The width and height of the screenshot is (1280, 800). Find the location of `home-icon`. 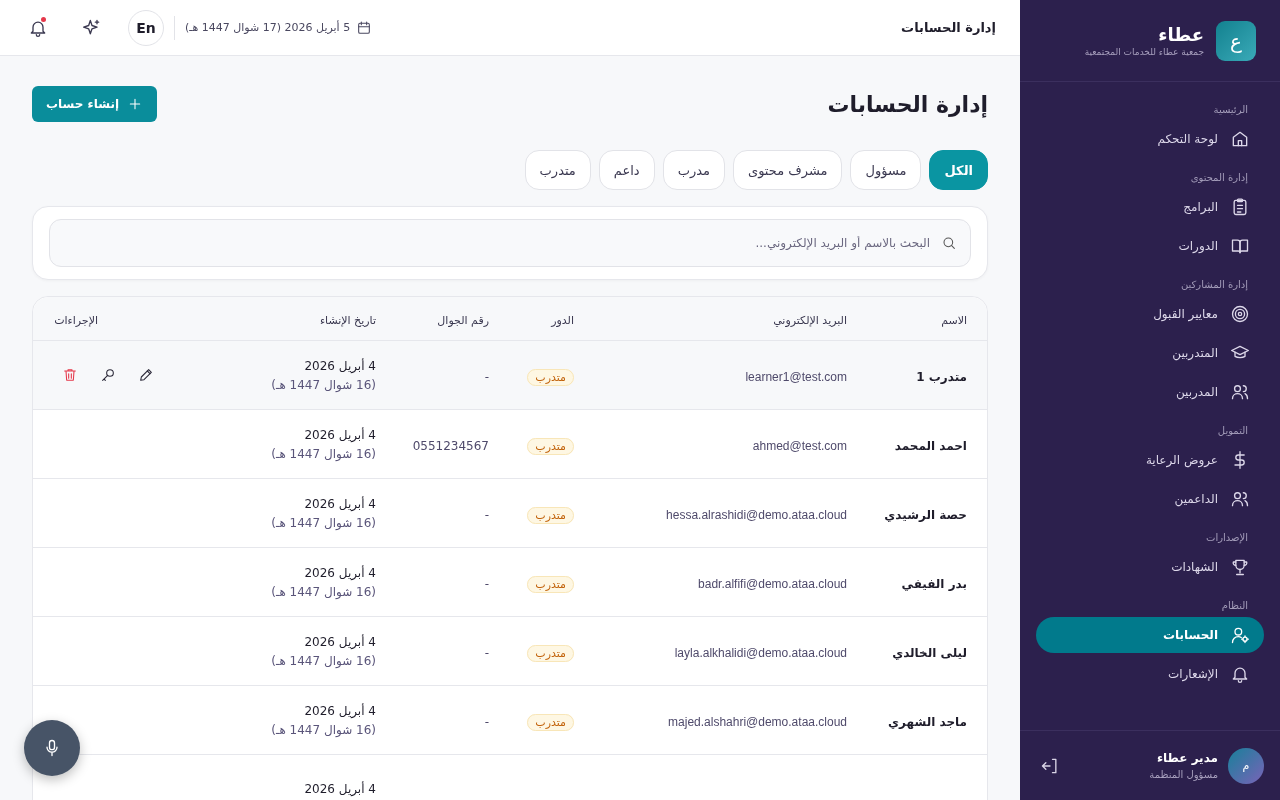

home-icon is located at coordinates (1240, 139).